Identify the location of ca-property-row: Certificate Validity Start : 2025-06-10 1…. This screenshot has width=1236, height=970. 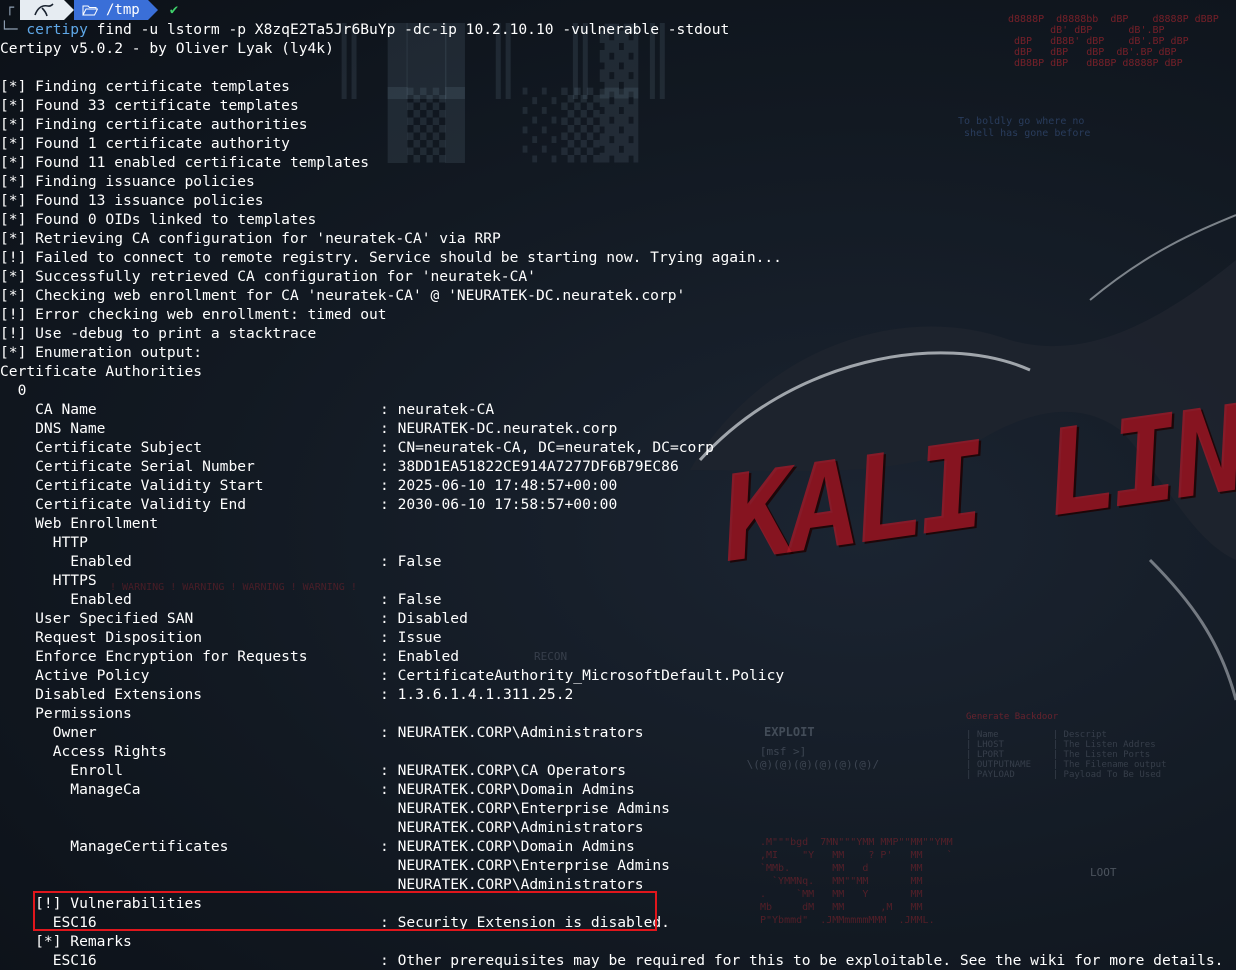
(618, 485).